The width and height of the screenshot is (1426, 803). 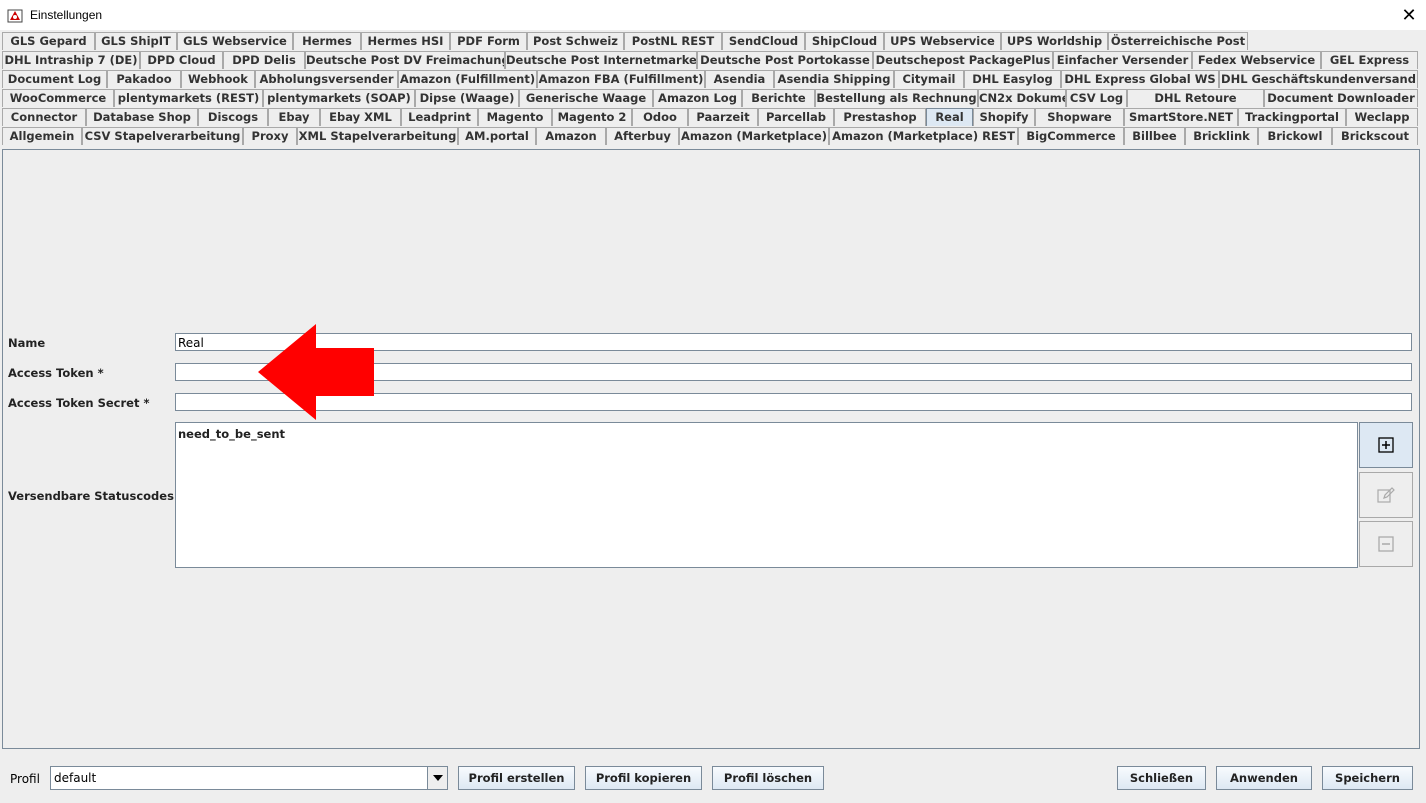 I want to click on tab-deutschepost-packageplus: Deutschepost PackagePlus, so click(x=963, y=60).